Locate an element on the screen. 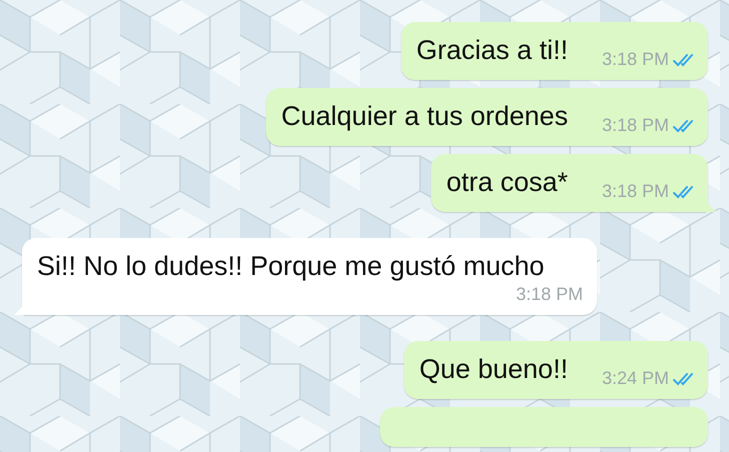 The height and width of the screenshot is (452, 729). message-text: Que bueno!! is located at coordinates (493, 369).